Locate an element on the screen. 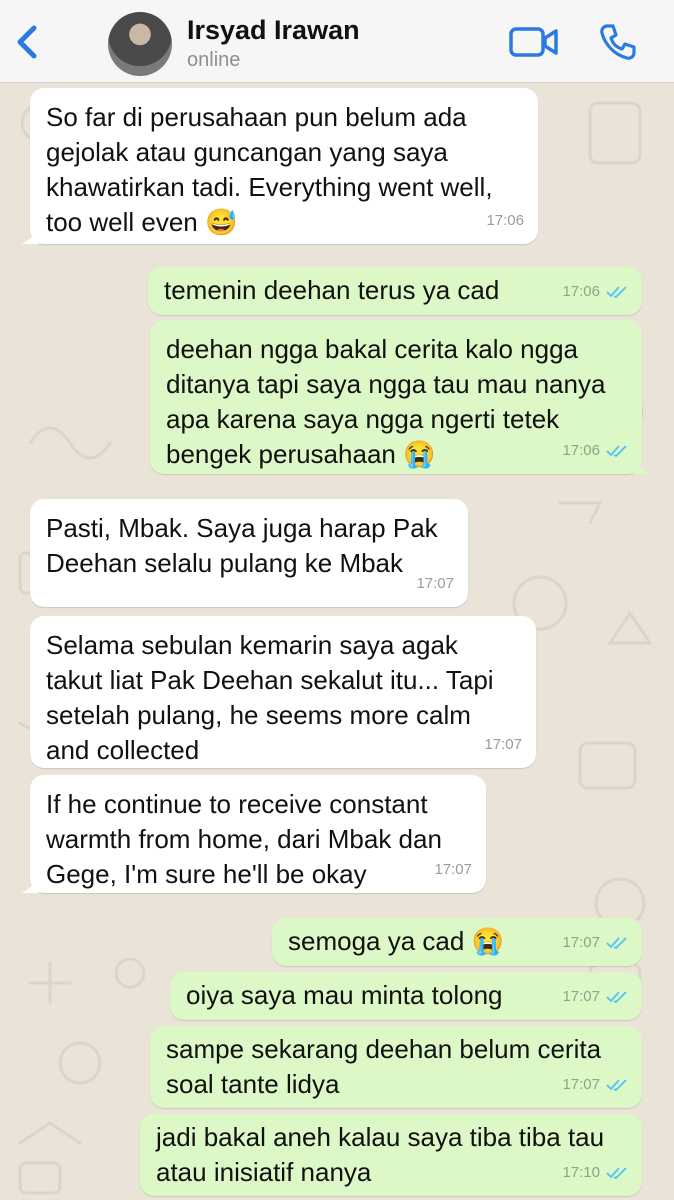 Image resolution: width=674 pixels, height=1200 pixels. message-bubble-outgoing: oiya saya mau minta tolong 17:07 is located at coordinates (406, 996).